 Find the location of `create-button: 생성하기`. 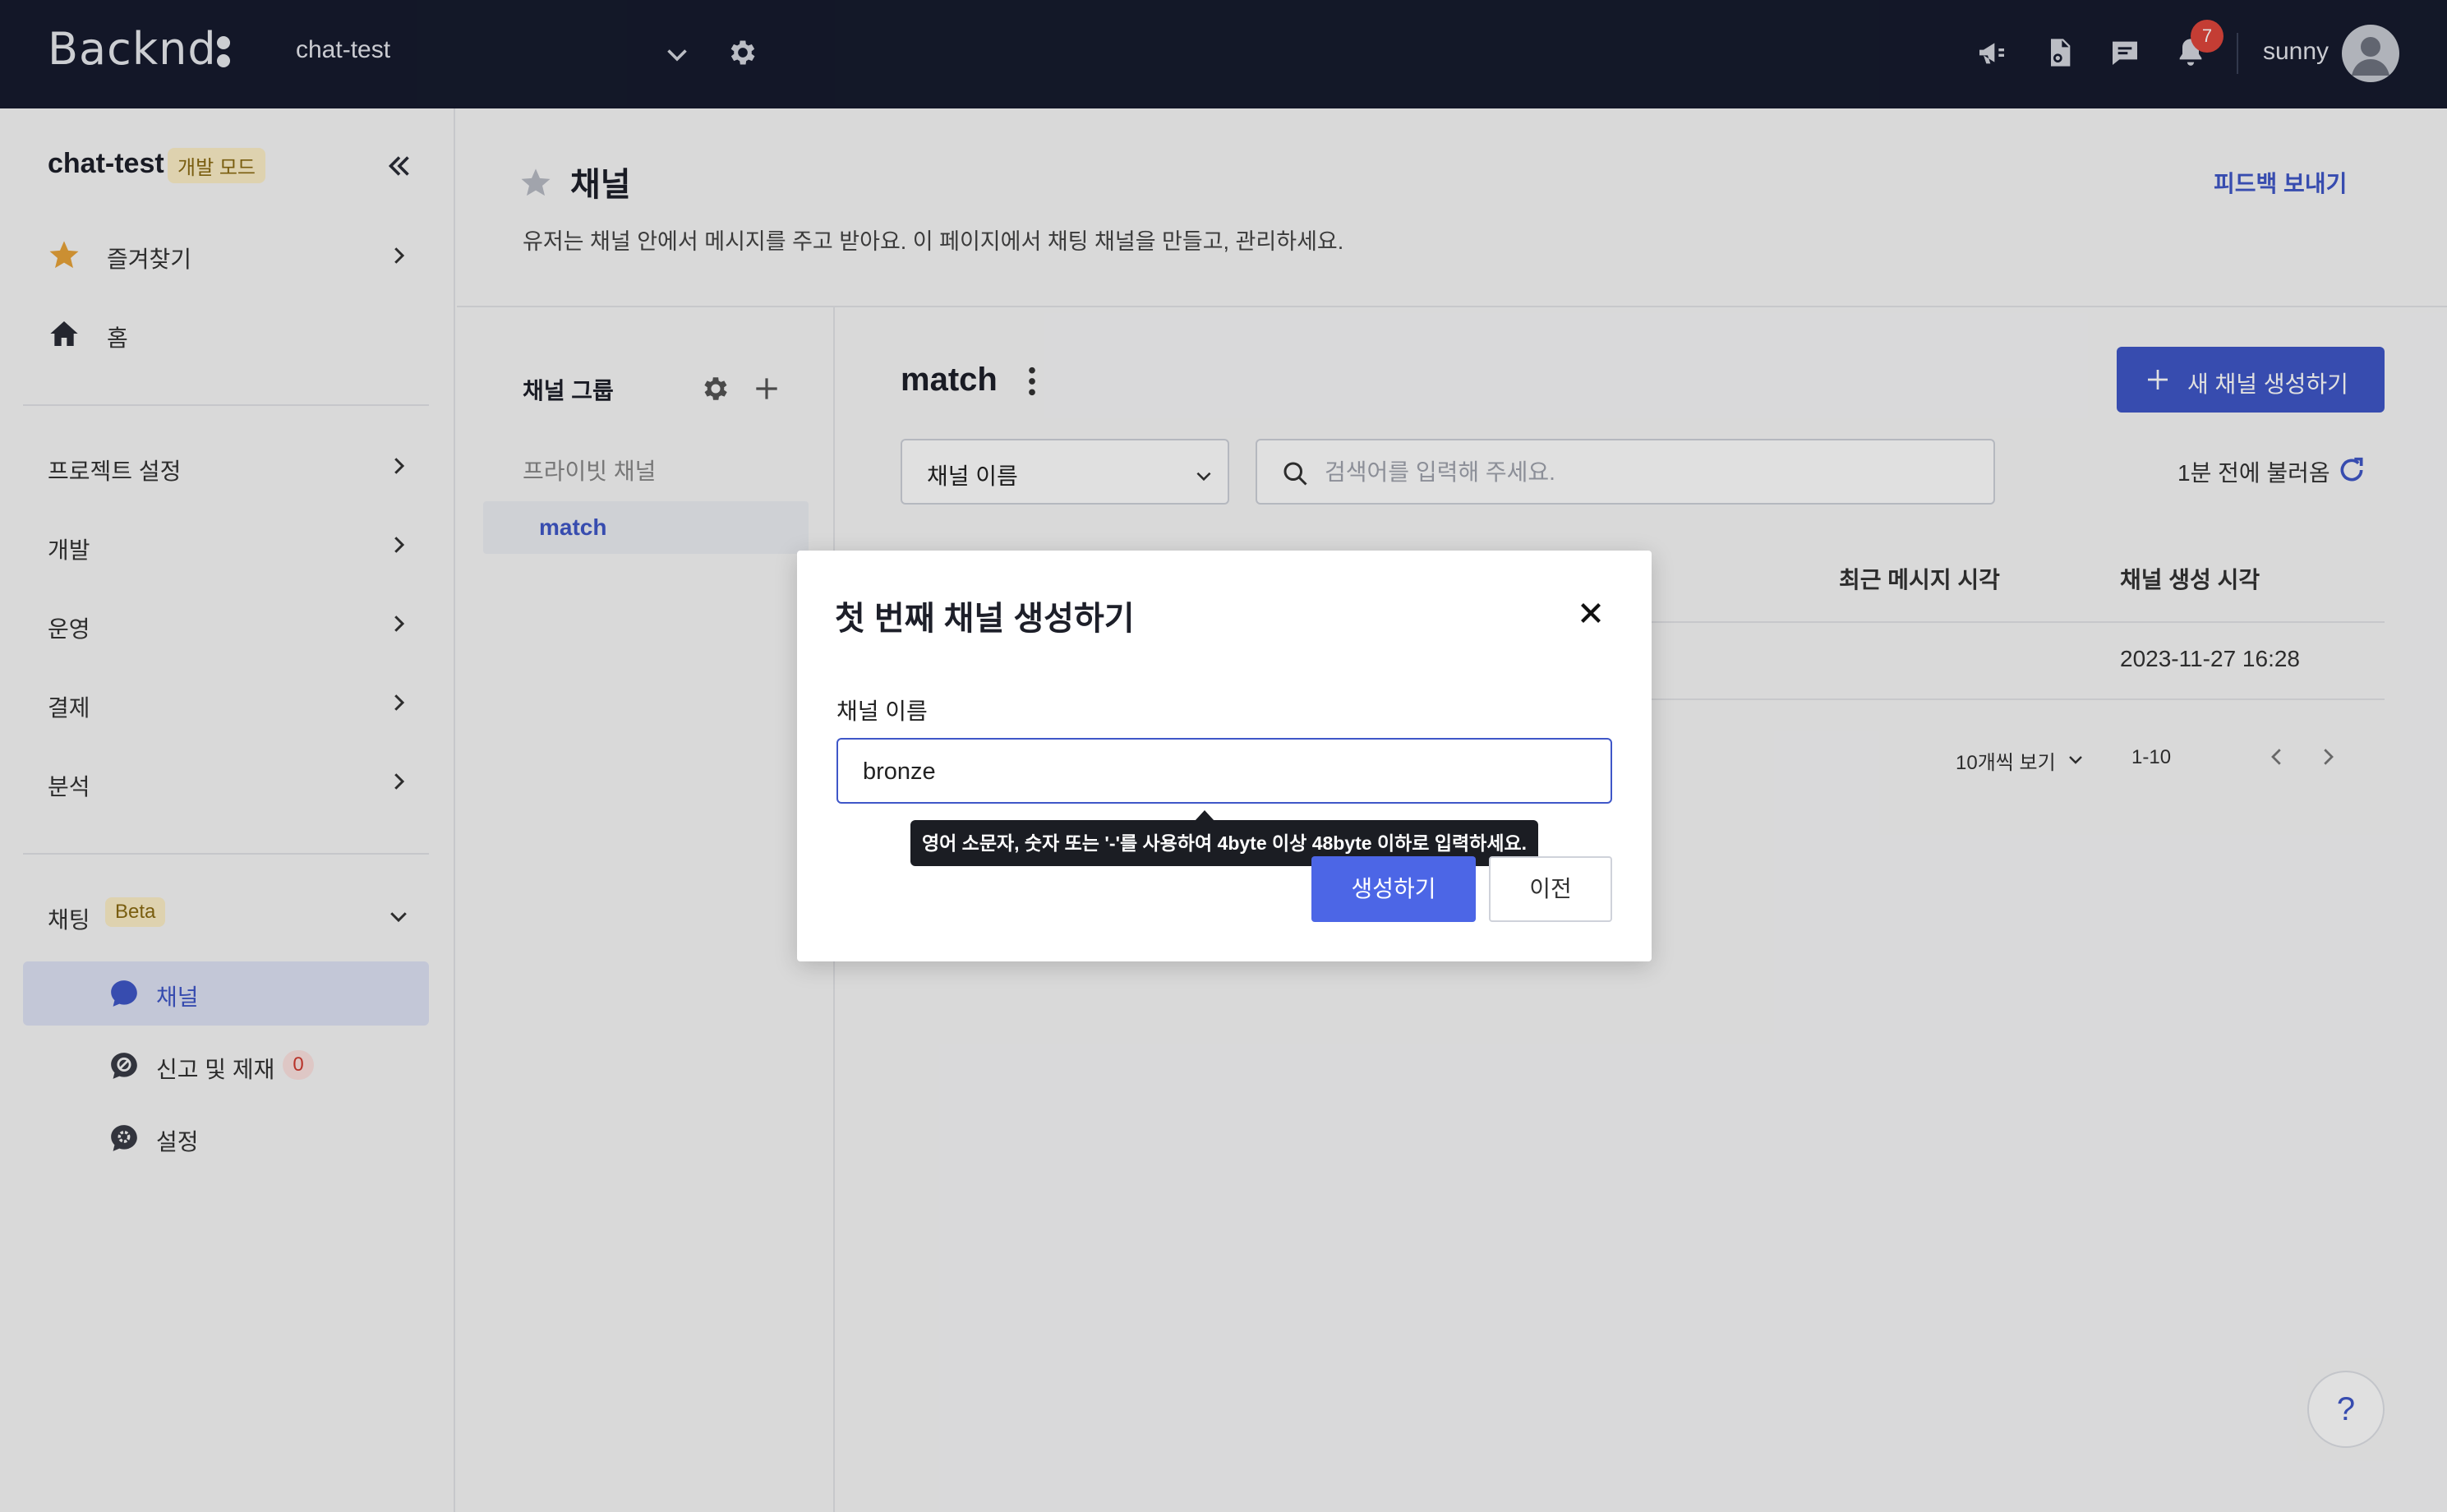

create-button: 생성하기 is located at coordinates (1393, 889).